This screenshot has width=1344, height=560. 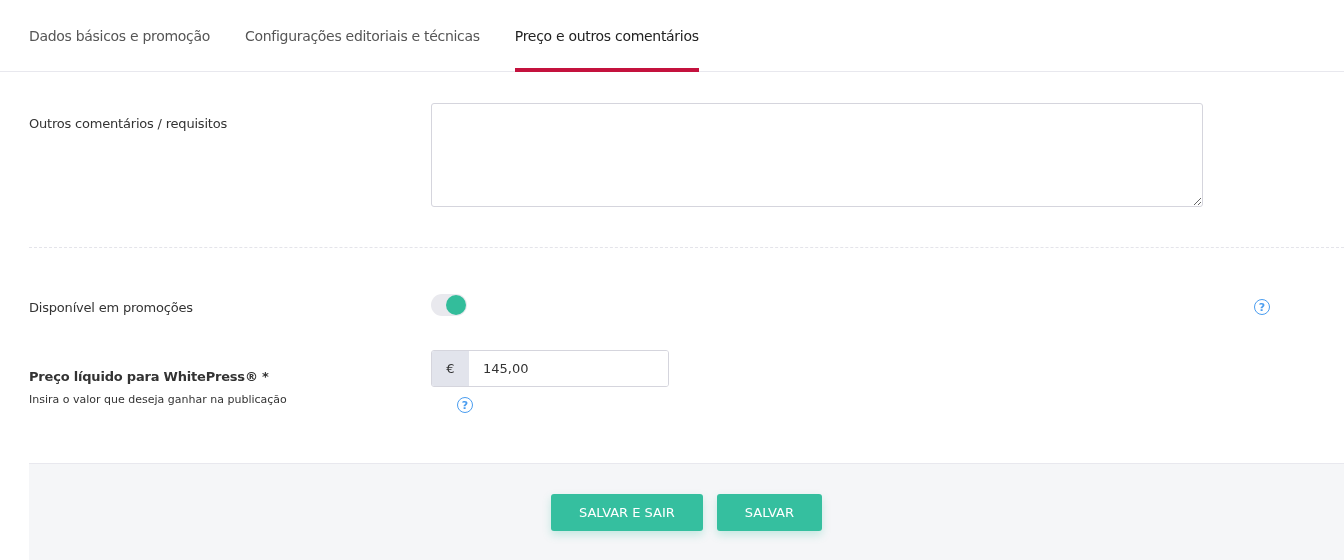 I want to click on tab: Dados básicos e promoção, so click(x=120, y=36).